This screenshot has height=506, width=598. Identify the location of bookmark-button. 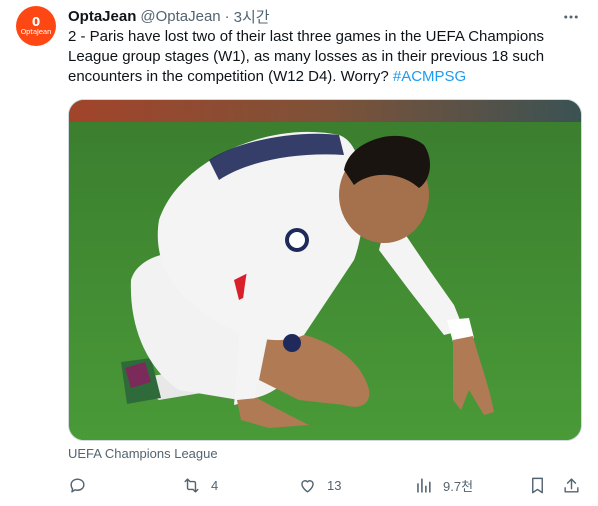
(537, 485).